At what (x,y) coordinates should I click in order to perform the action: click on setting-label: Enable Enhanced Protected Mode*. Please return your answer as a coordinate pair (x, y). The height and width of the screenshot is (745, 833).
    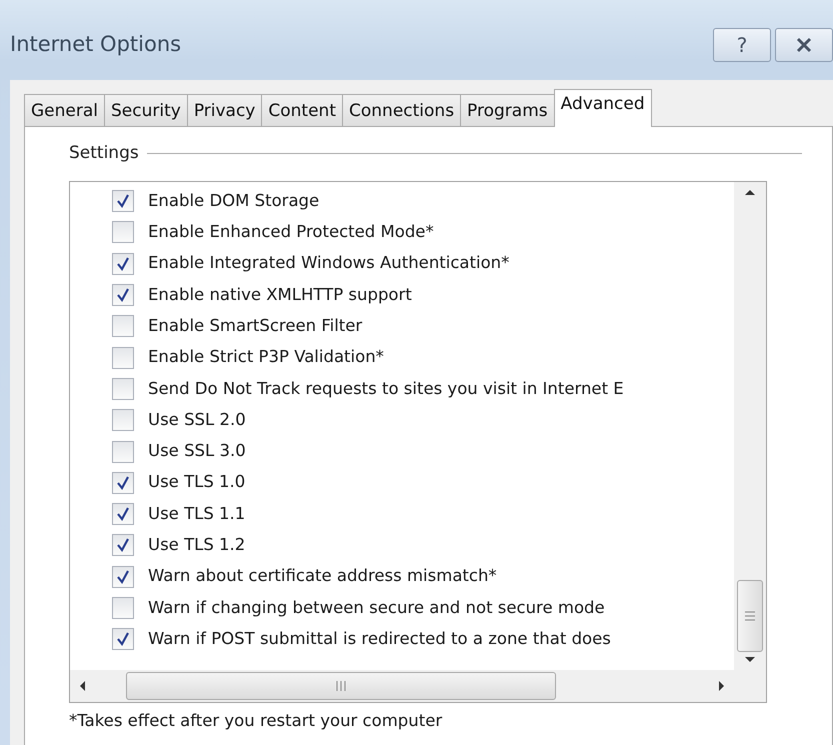
    Looking at the image, I should click on (291, 232).